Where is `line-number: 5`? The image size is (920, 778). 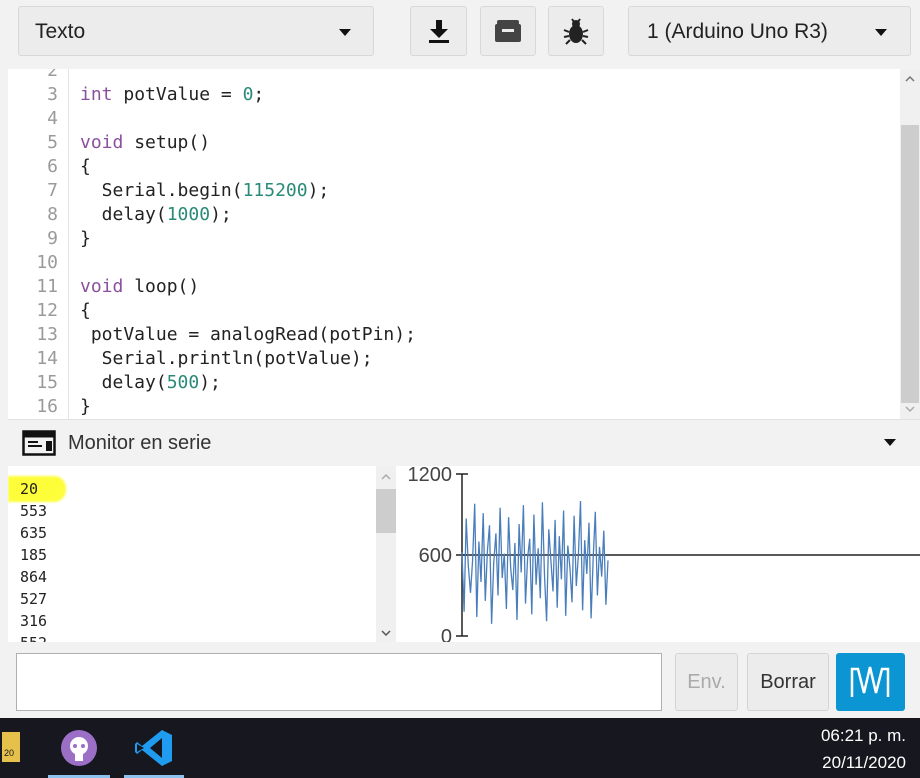
line-number: 5 is located at coordinates (52, 142).